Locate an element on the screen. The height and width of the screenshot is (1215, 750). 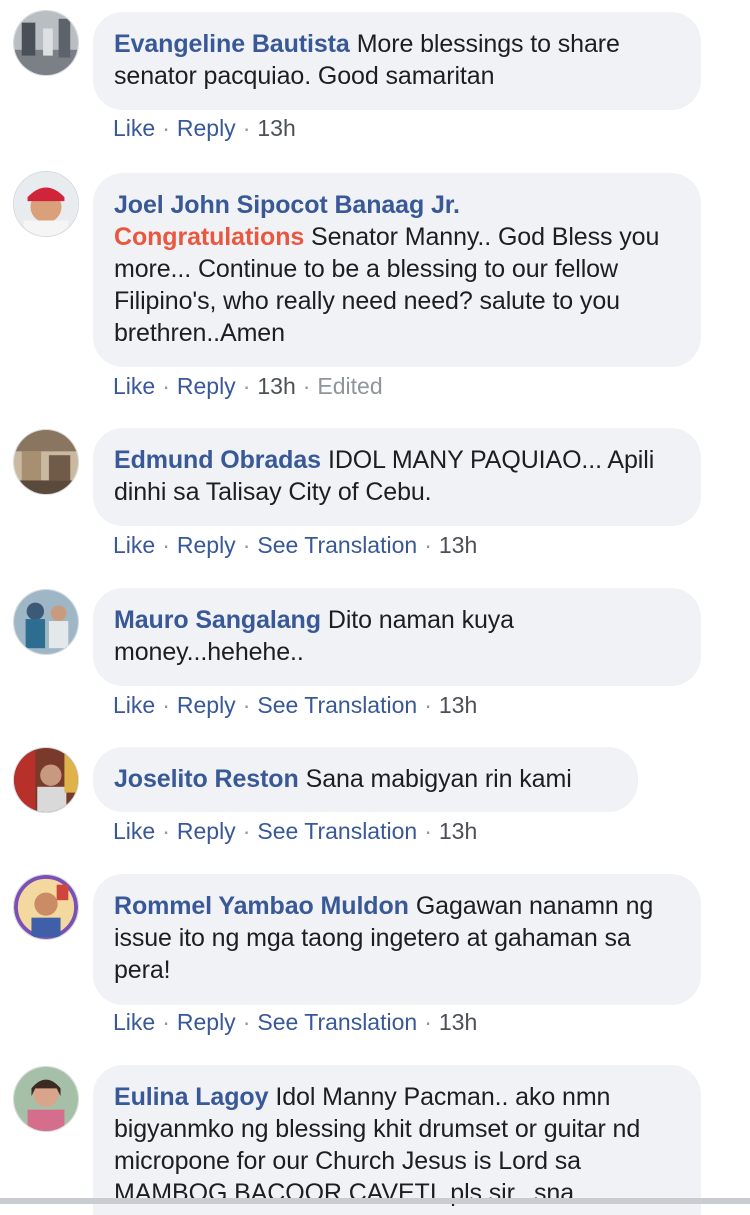
edited-label: Edited is located at coordinates (349, 386).